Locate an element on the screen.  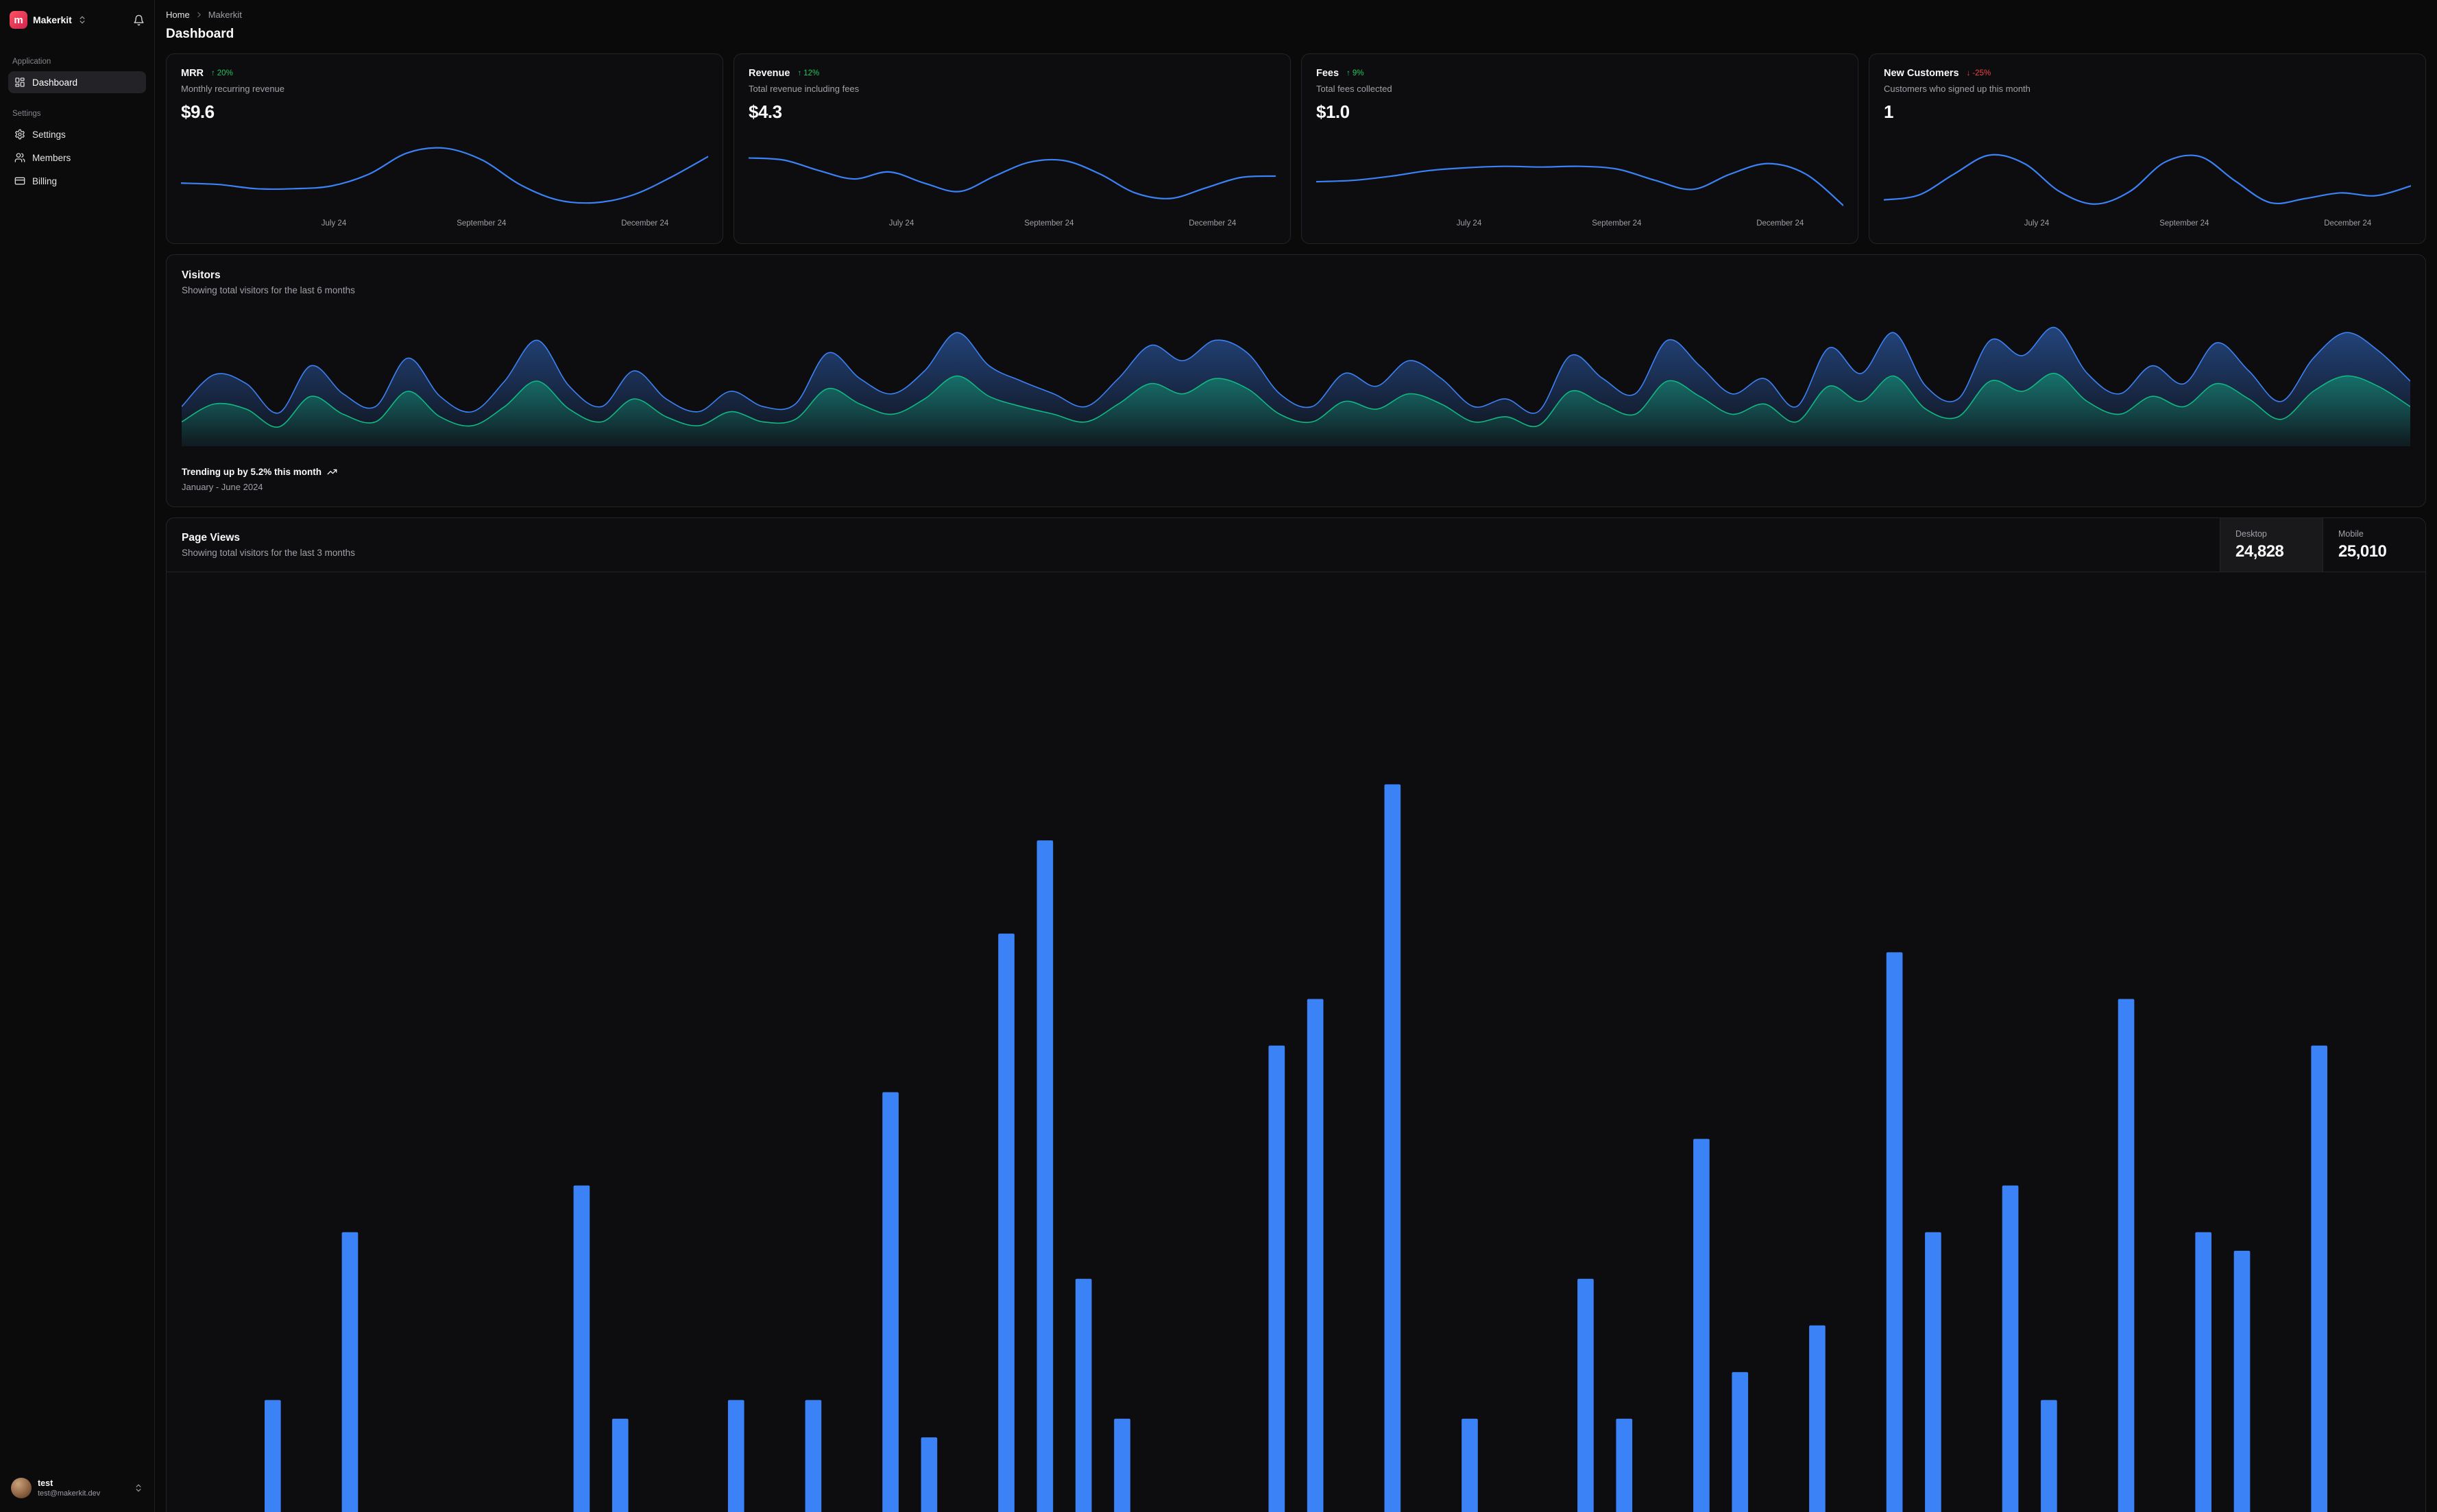
trend-delta: 9% is located at coordinates (1358, 73).